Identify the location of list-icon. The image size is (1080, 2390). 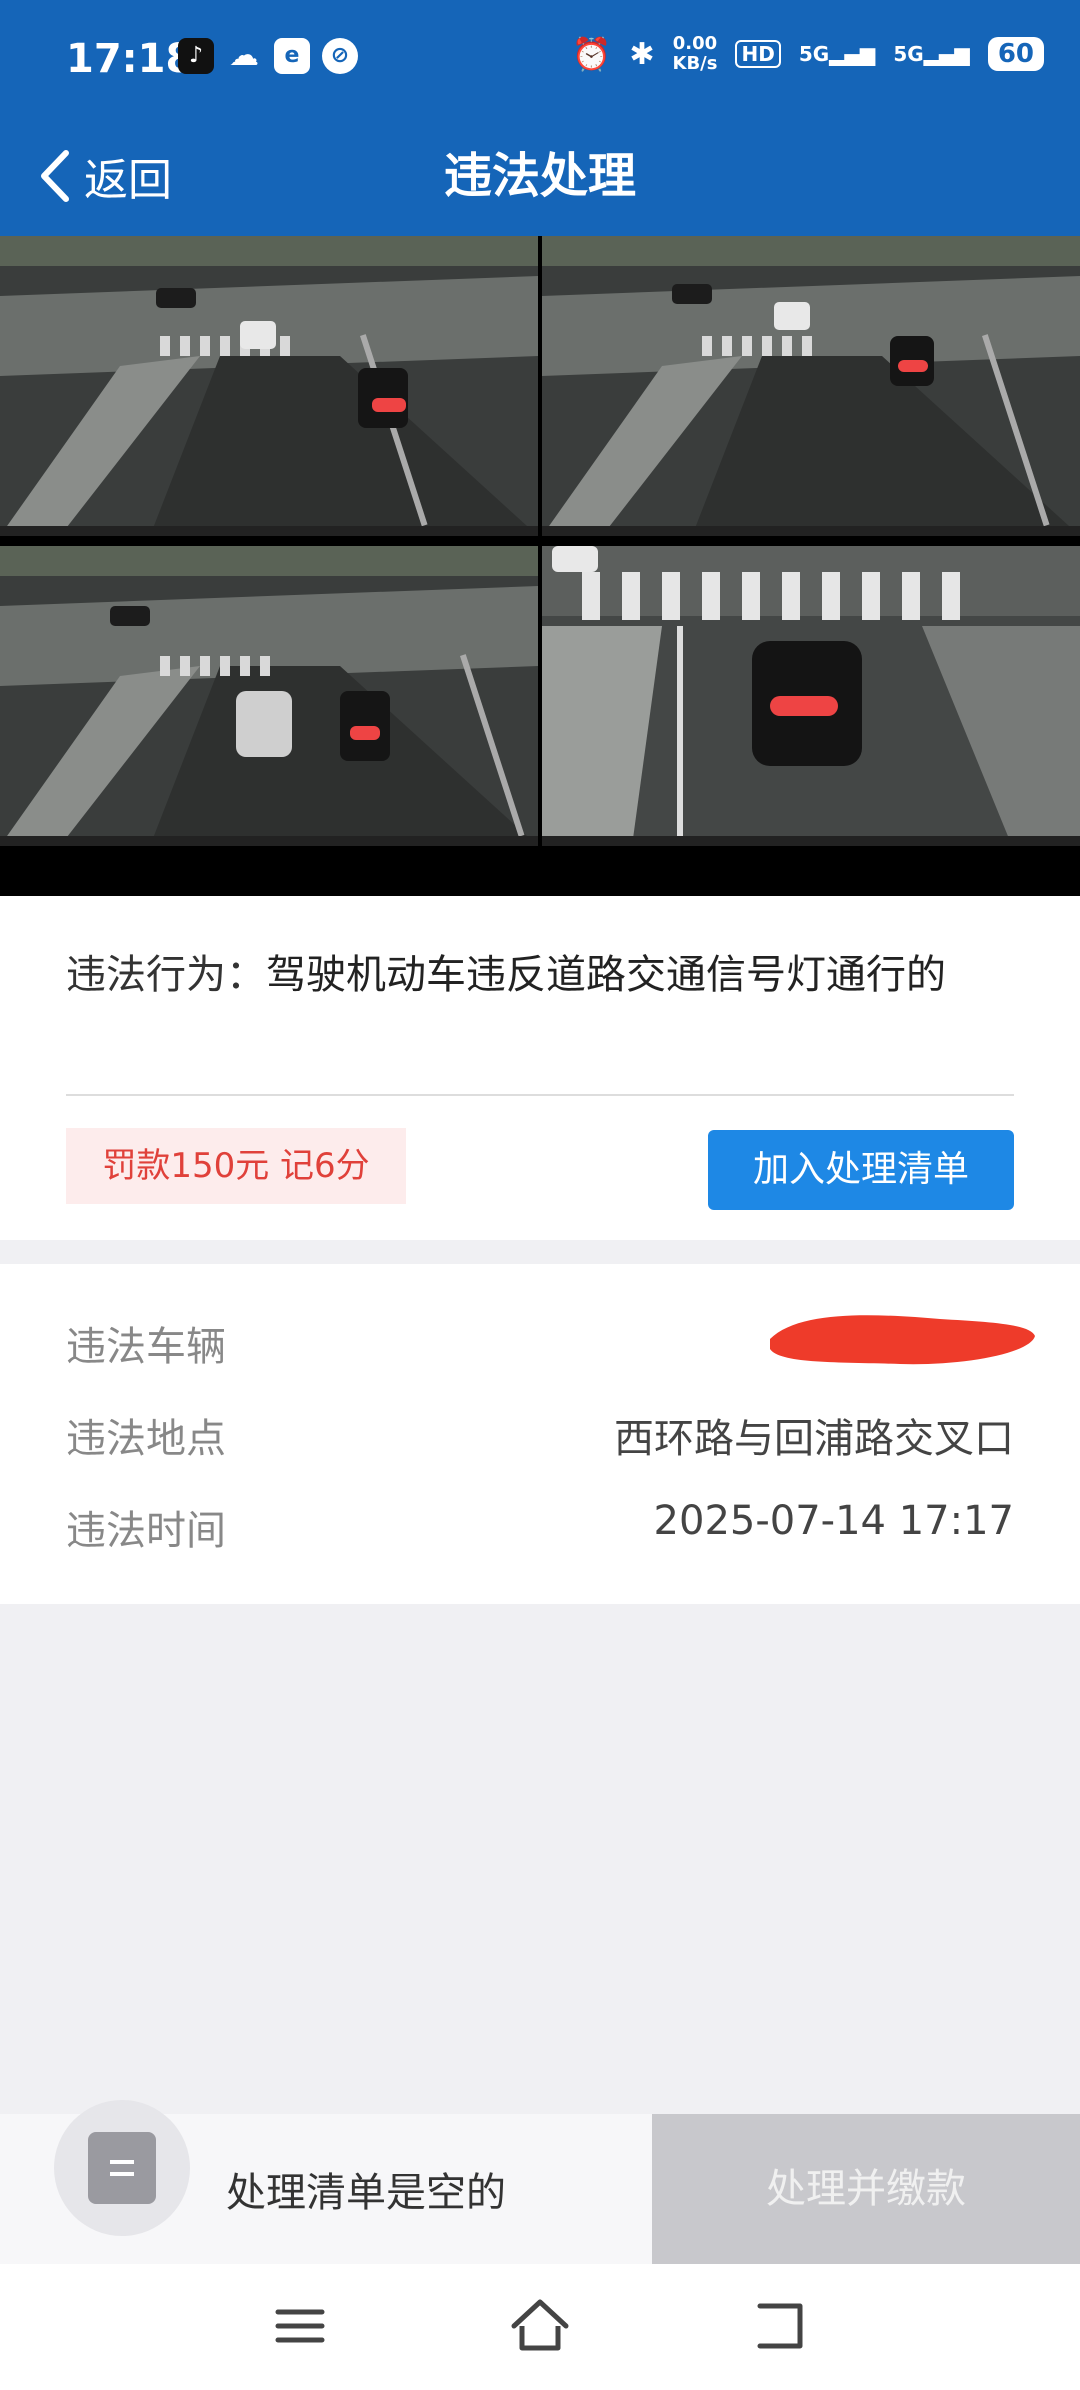
(122, 2168).